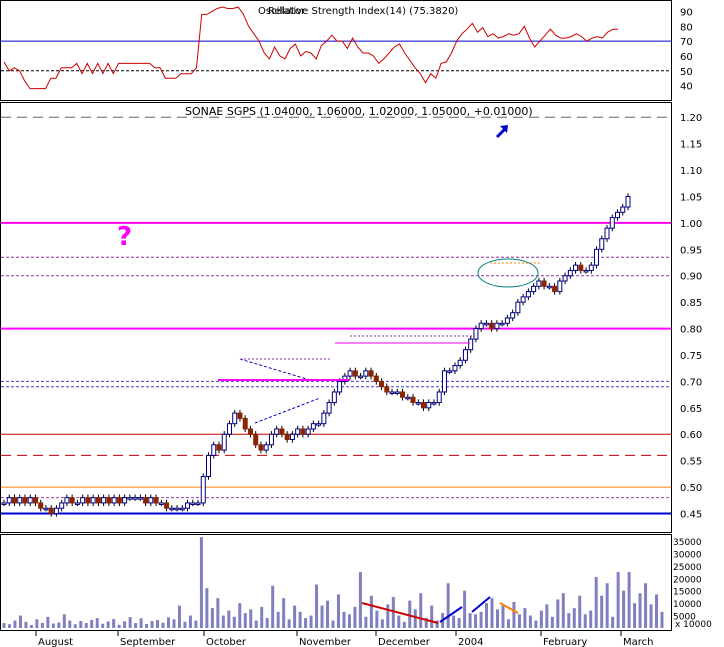 This screenshot has height=647, width=724. I want to click on rsi-tick-label: 80, so click(686, 27).